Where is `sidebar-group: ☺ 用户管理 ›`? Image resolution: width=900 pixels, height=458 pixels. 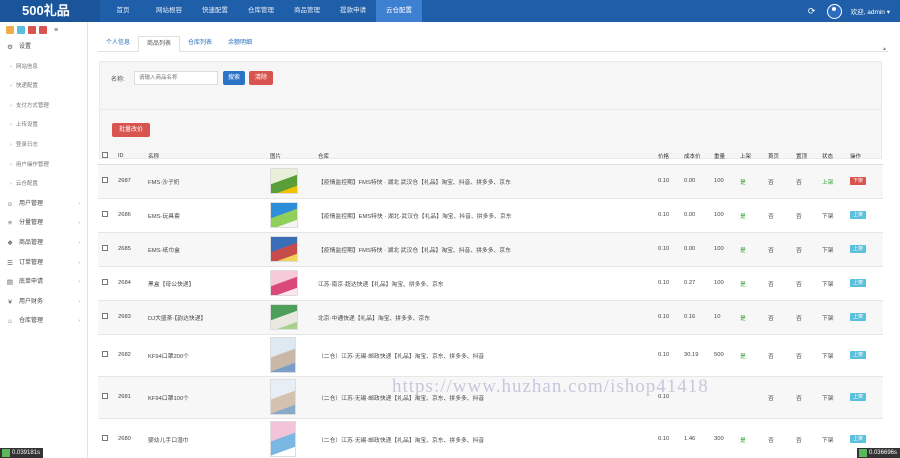 sidebar-group: ☺ 用户管理 › is located at coordinates (43, 205).